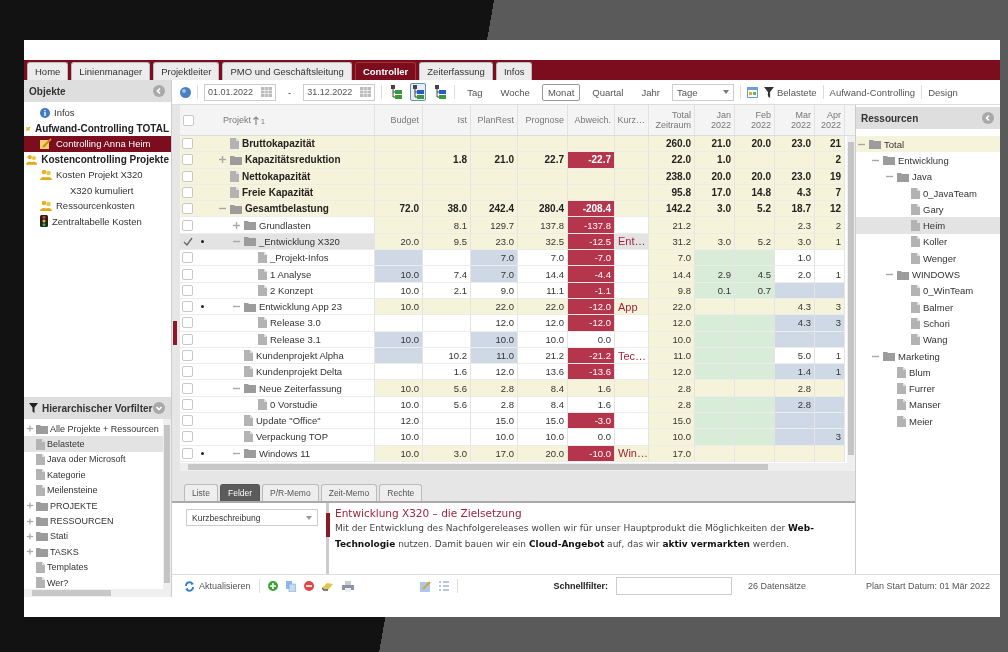  Describe the element at coordinates (425, 586) in the screenshot. I see `note-icon` at that location.